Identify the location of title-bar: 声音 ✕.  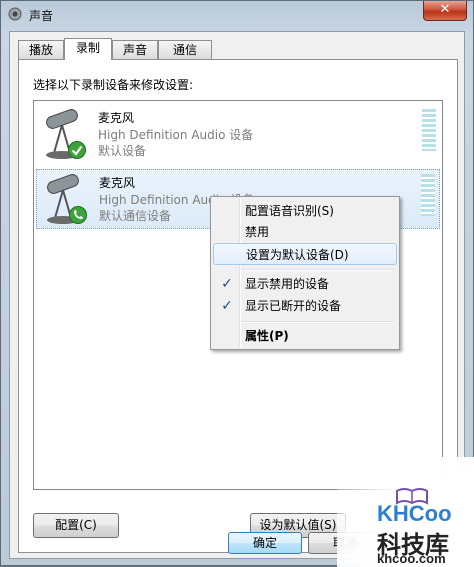
(237, 15).